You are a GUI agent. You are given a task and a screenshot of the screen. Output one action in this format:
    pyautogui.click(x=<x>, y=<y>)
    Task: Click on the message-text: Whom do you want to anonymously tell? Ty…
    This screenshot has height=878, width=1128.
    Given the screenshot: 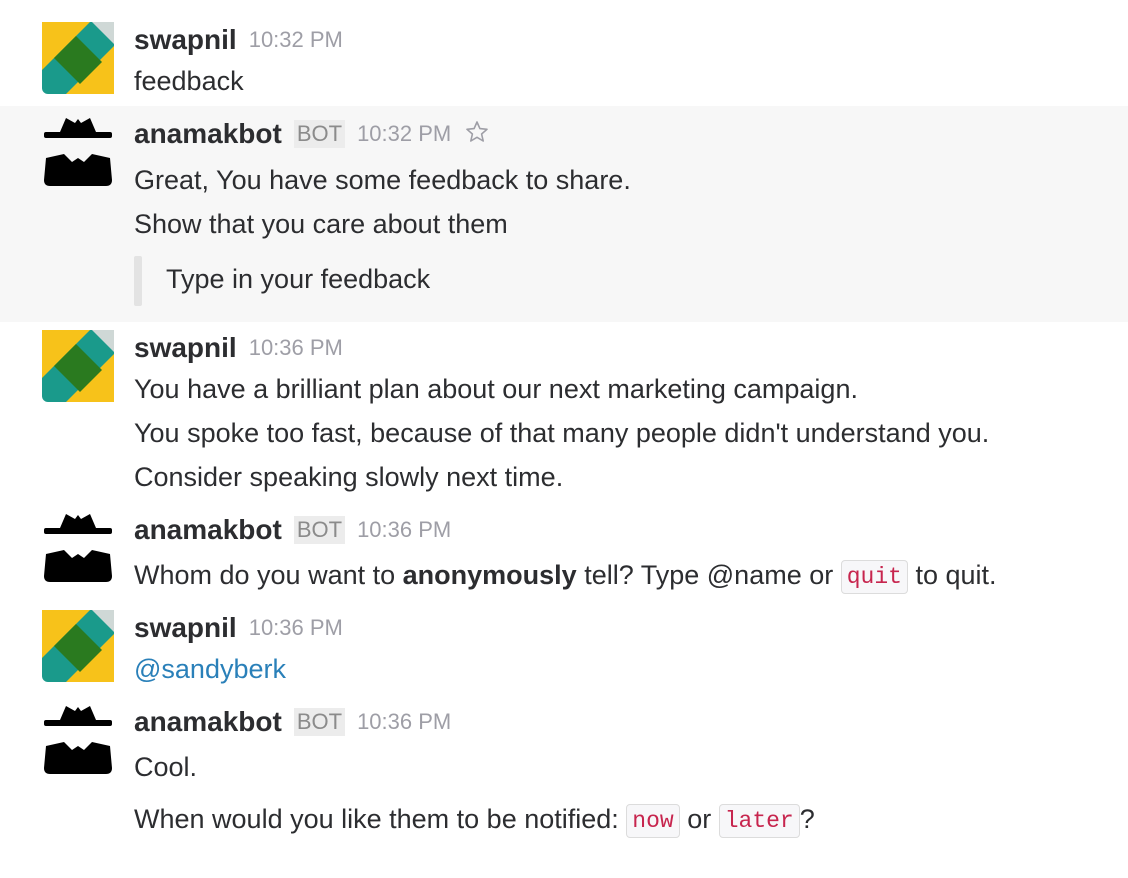 What is the action you would take?
    pyautogui.click(x=565, y=576)
    